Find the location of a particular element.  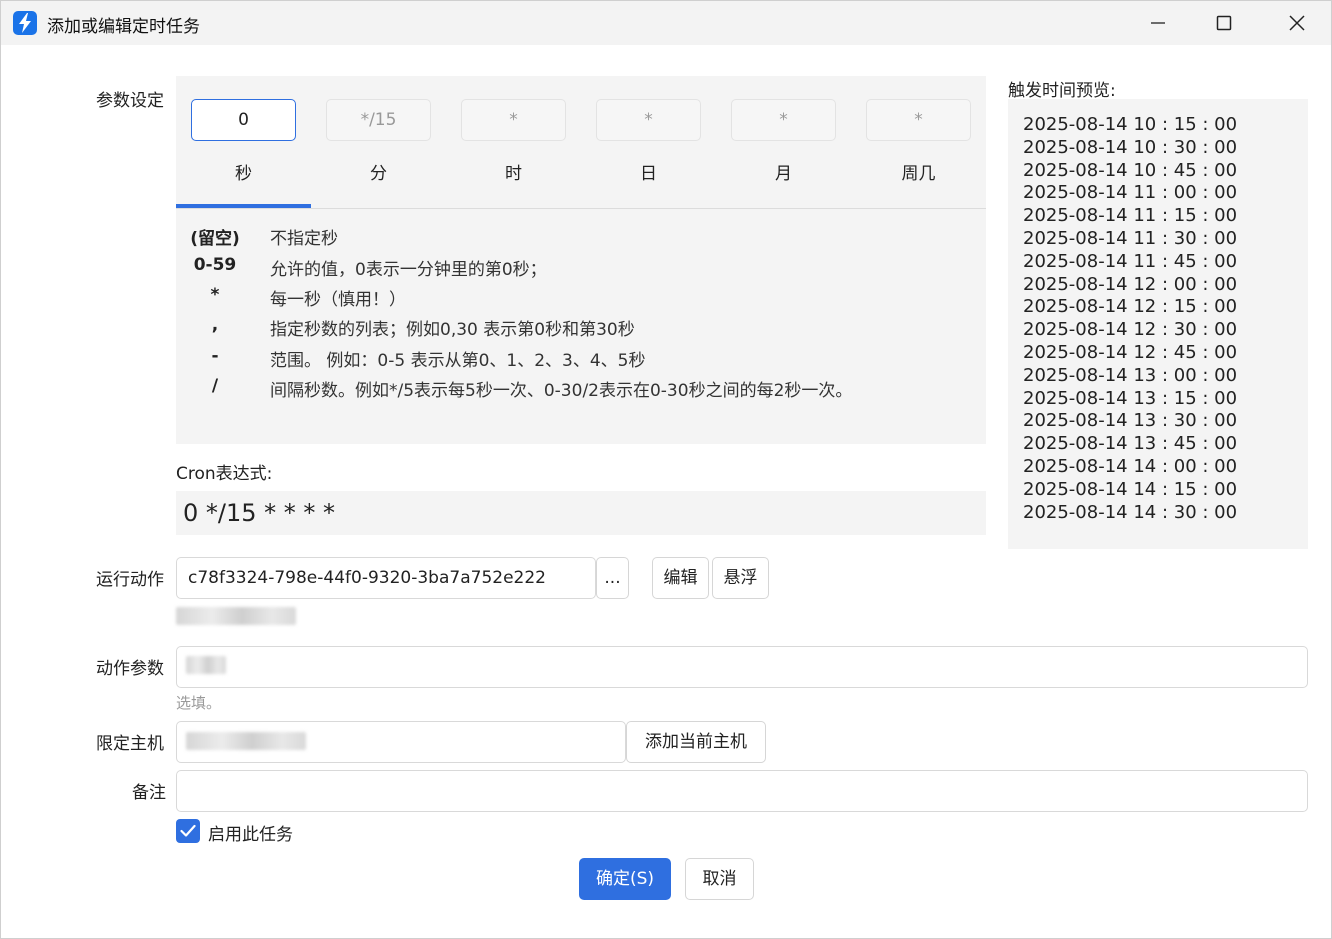

preview-item: 2025-08-14 11 : 30 : 00 is located at coordinates (1130, 238).